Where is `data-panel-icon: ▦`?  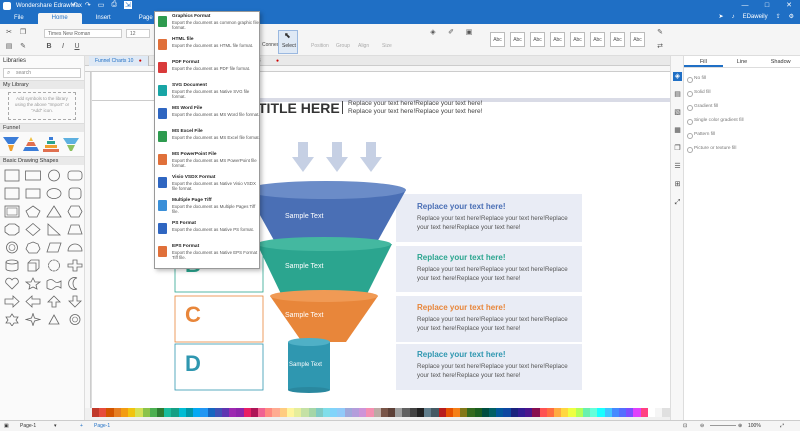 data-panel-icon: ▦ is located at coordinates (677, 130).